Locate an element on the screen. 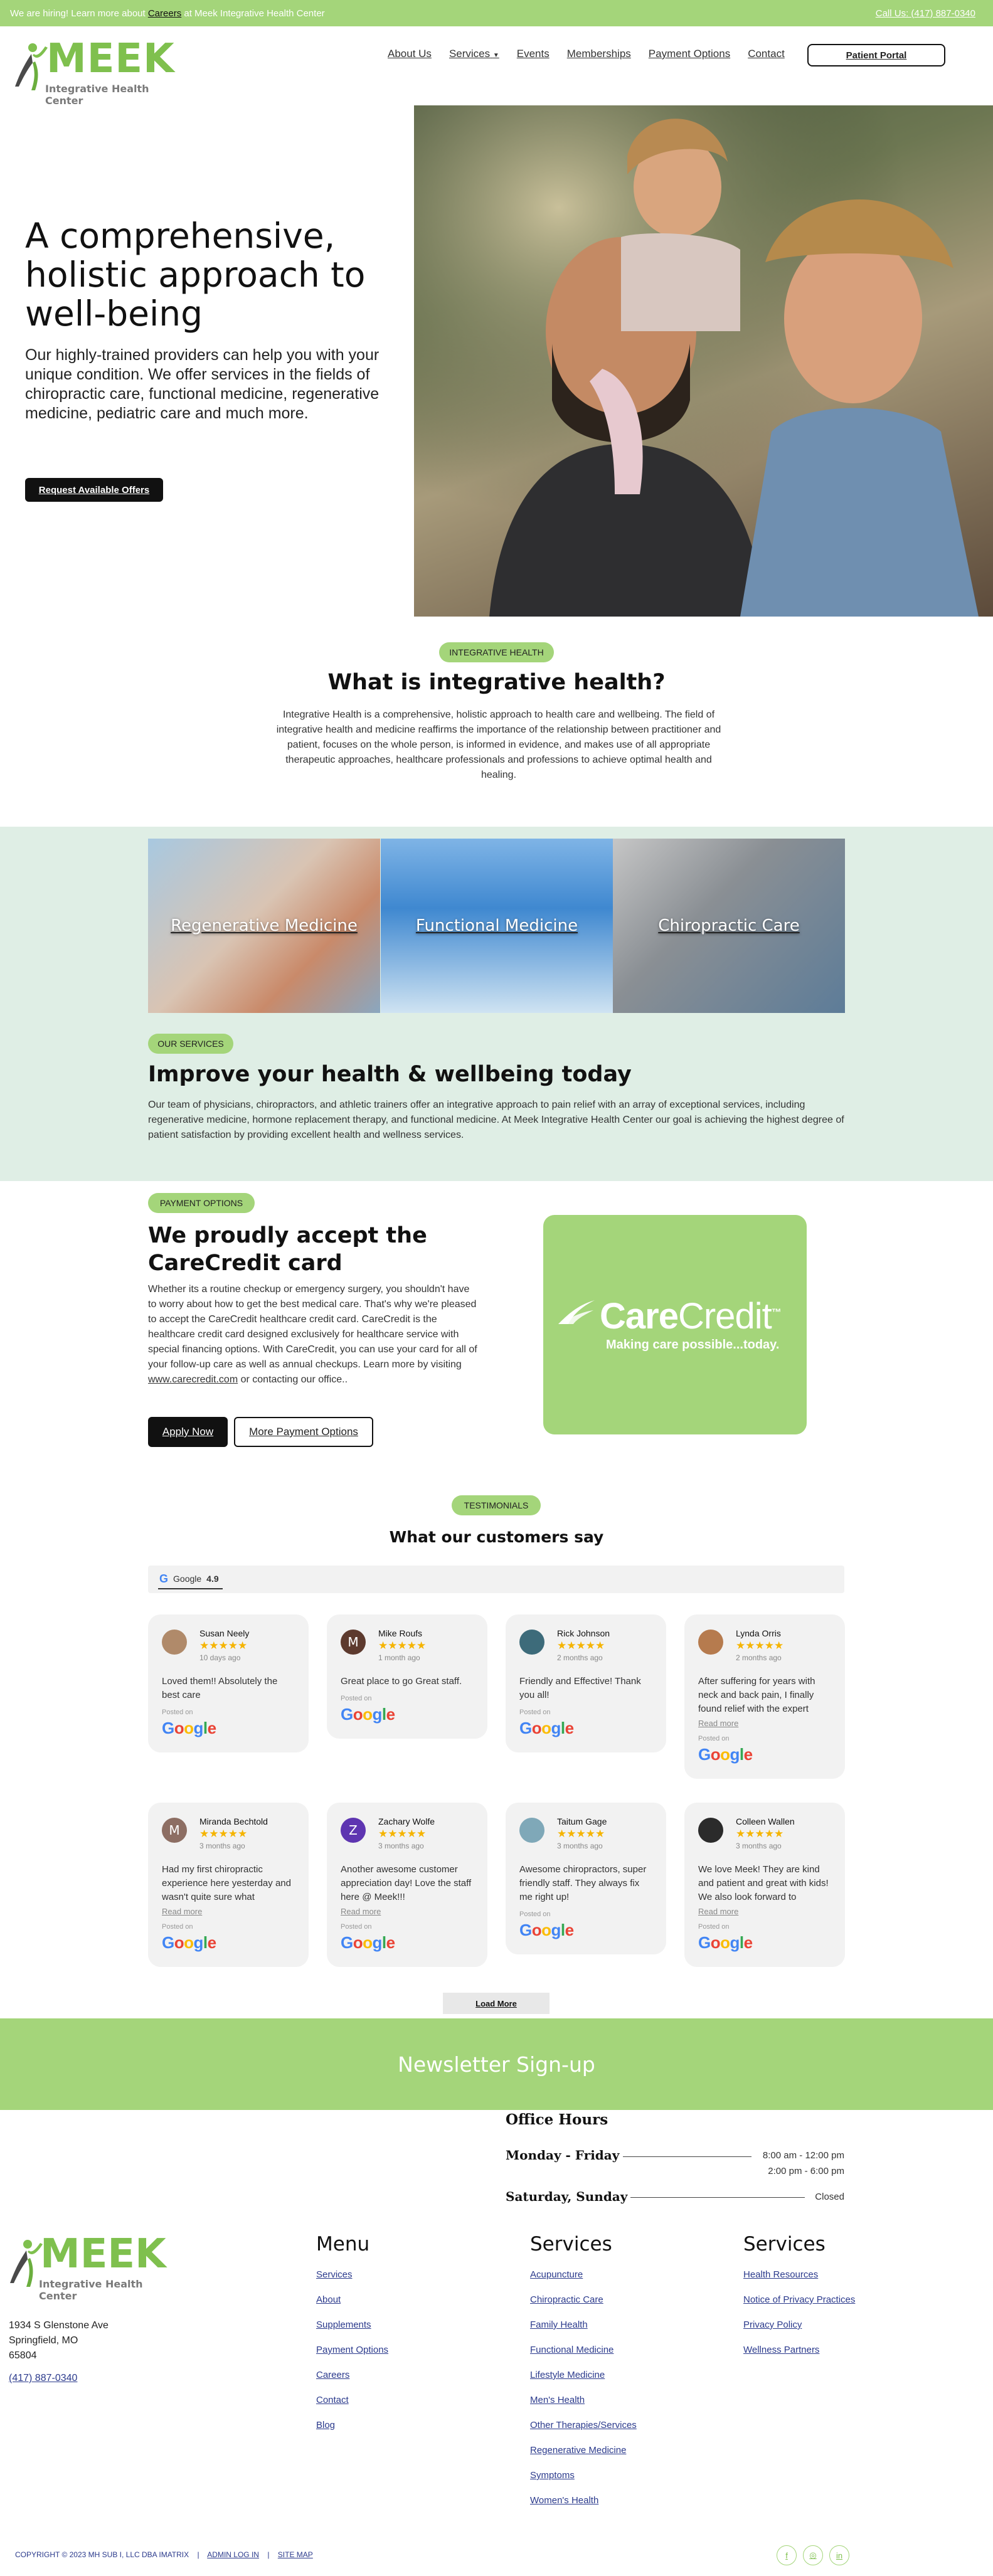 The image size is (993, 2576). newsletter-title: Newsletter Sign-up is located at coordinates (496, 2064).